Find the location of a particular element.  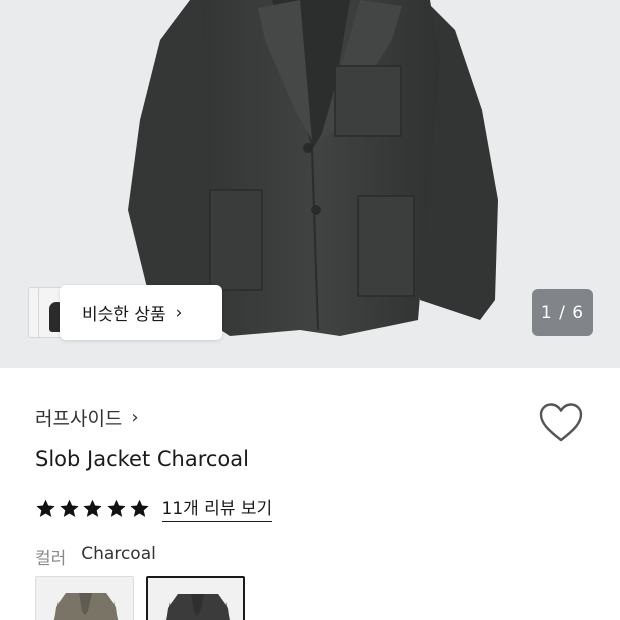

selected-color-value: Charcoal is located at coordinates (118, 554).